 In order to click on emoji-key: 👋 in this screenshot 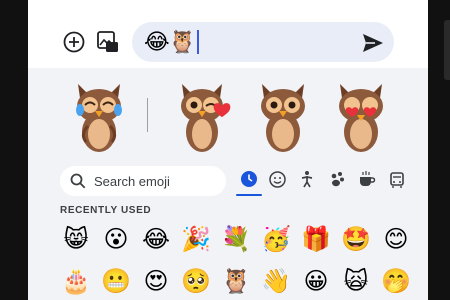, I will do `click(276, 281)`.